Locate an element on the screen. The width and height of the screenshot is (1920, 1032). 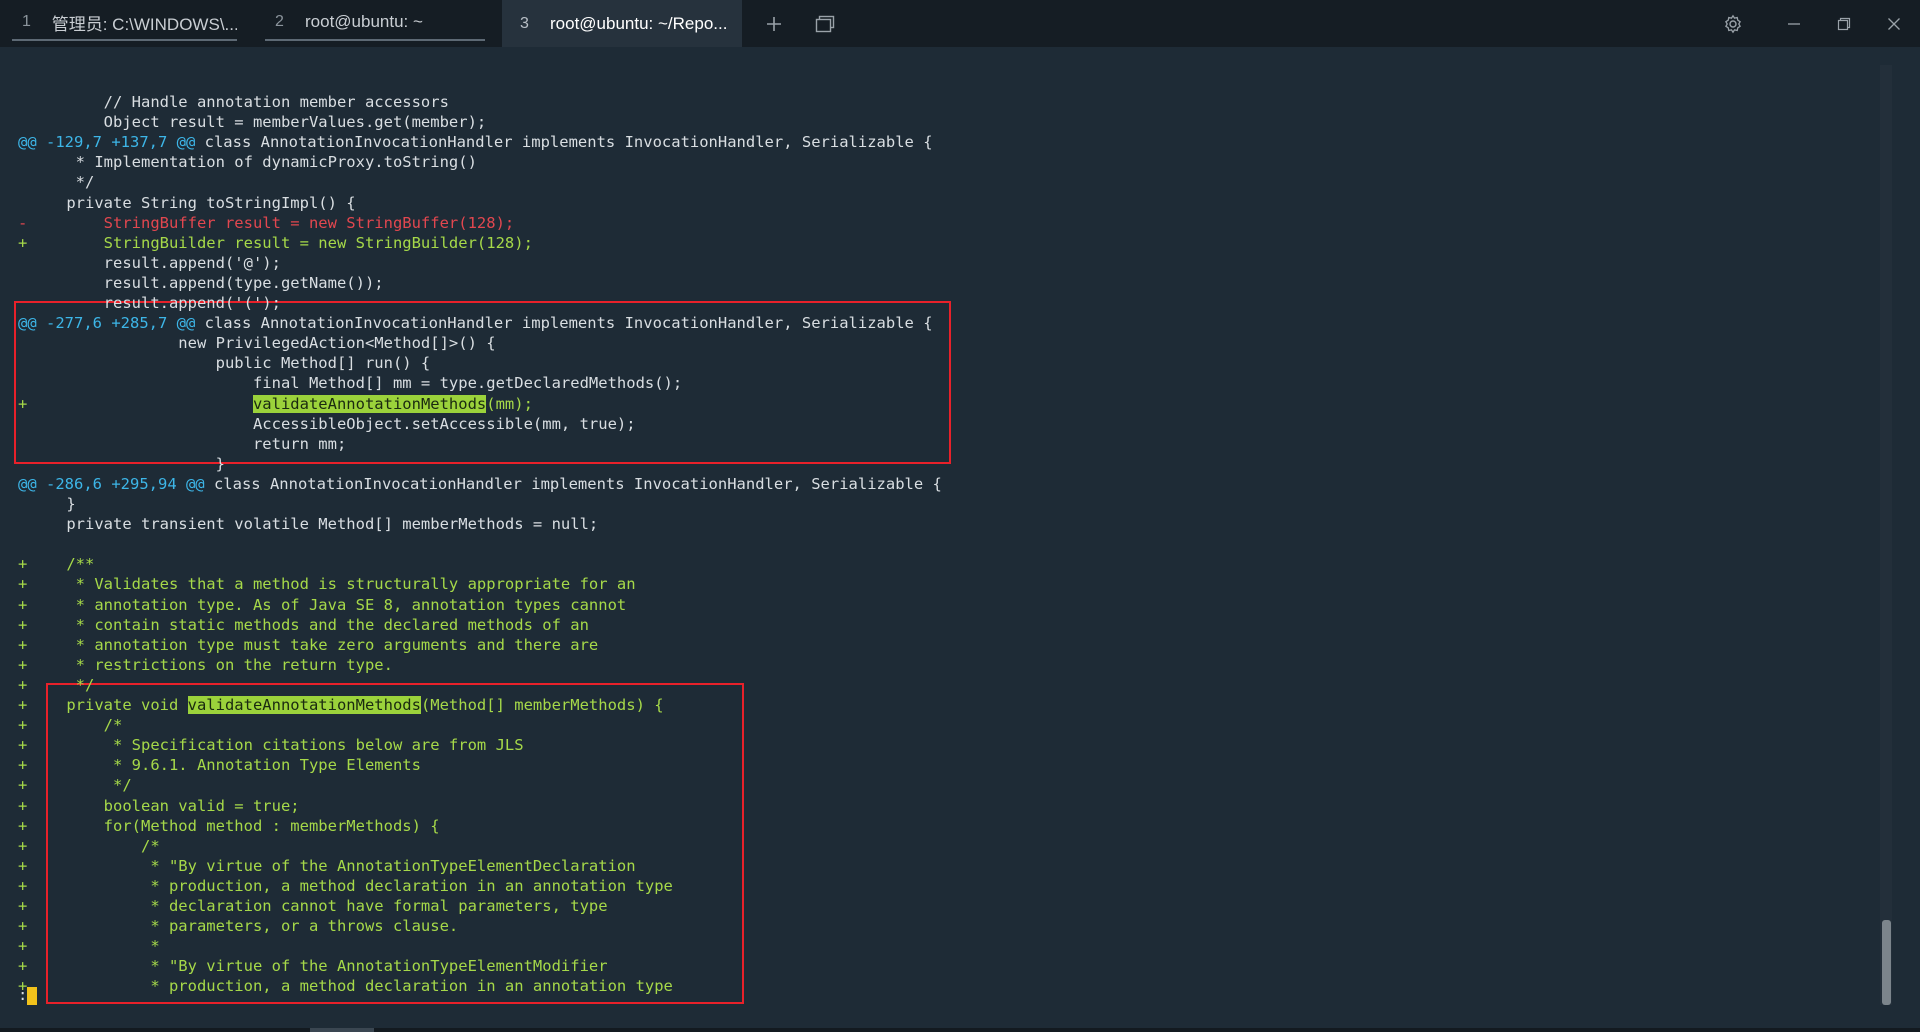
hunk-range: -277,6 +285,7 @@ is located at coordinates (121, 323).